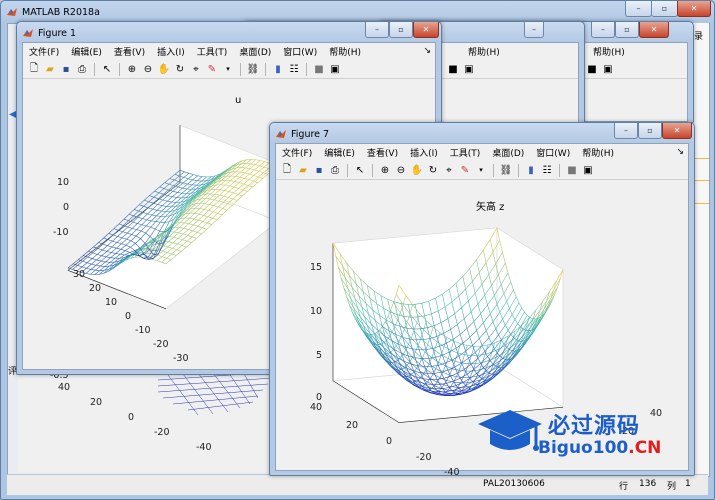 The height and width of the screenshot is (500, 715). Describe the element at coordinates (465, 152) in the screenshot. I see `figure7-menu-tools: 工具(T)` at that location.